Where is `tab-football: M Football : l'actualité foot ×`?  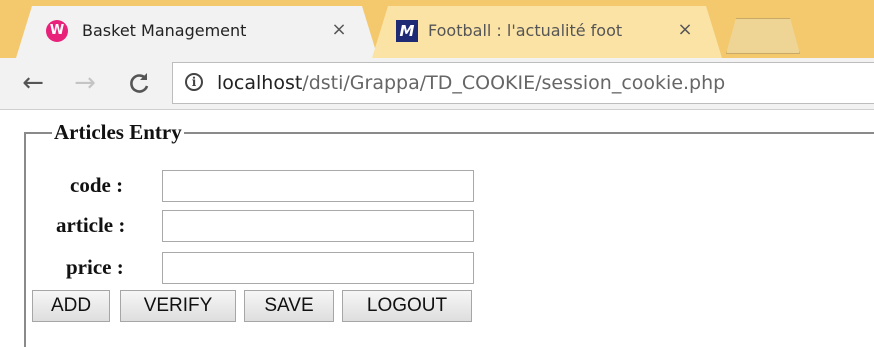
tab-football: M Football : l'actualité foot × is located at coordinates (547, 32).